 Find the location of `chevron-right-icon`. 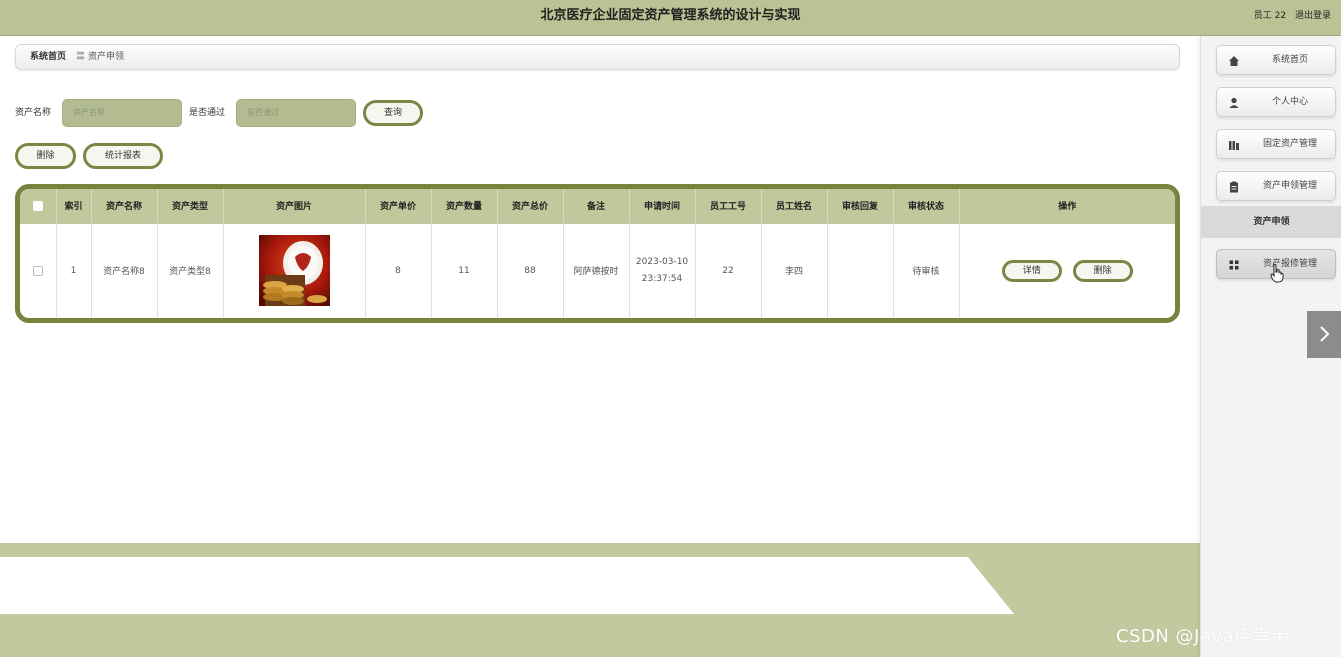

chevron-right-icon is located at coordinates (1325, 334).